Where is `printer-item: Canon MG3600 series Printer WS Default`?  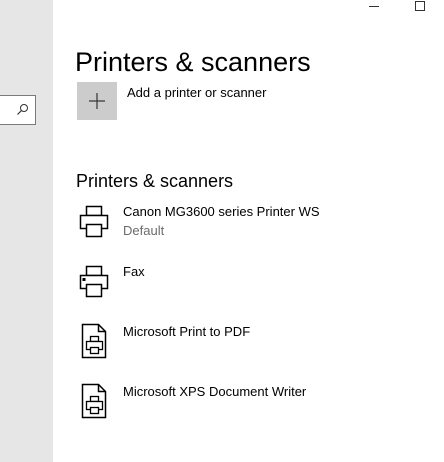 printer-item: Canon MG3600 series Printer WS Default is located at coordinates (246, 225).